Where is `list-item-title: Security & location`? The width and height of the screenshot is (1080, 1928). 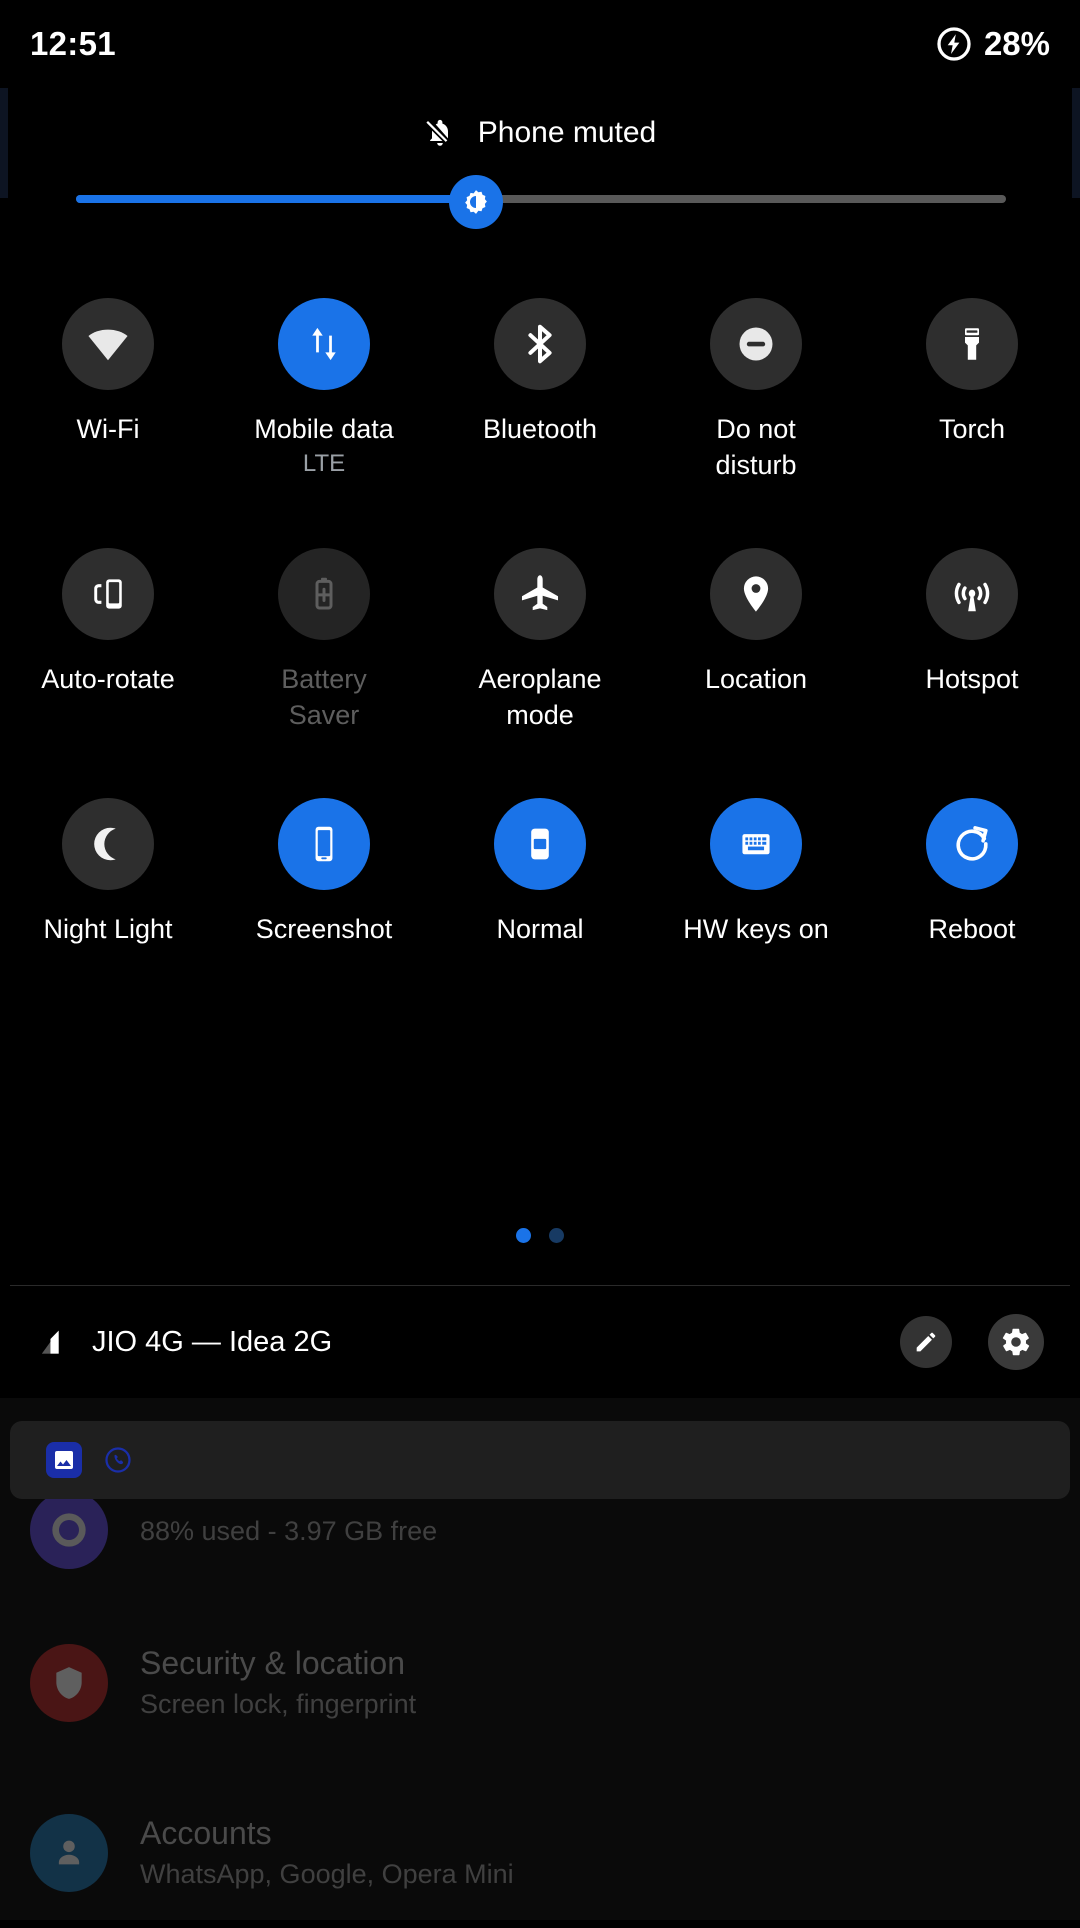 list-item-title: Security & location is located at coordinates (273, 1663).